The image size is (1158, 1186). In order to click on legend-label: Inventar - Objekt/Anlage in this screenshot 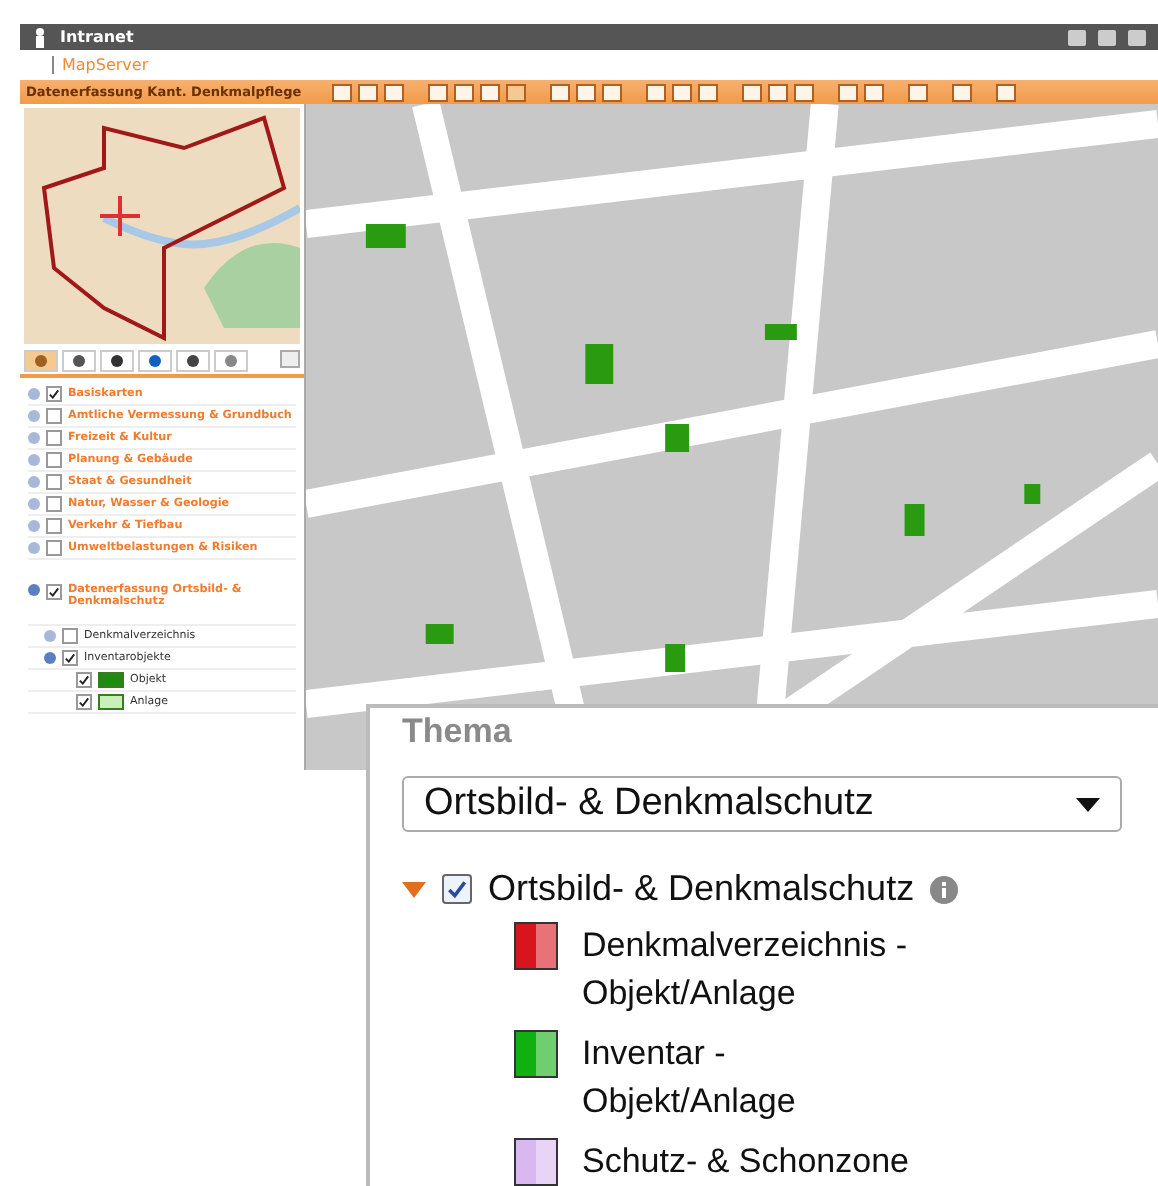, I will do `click(689, 1078)`.